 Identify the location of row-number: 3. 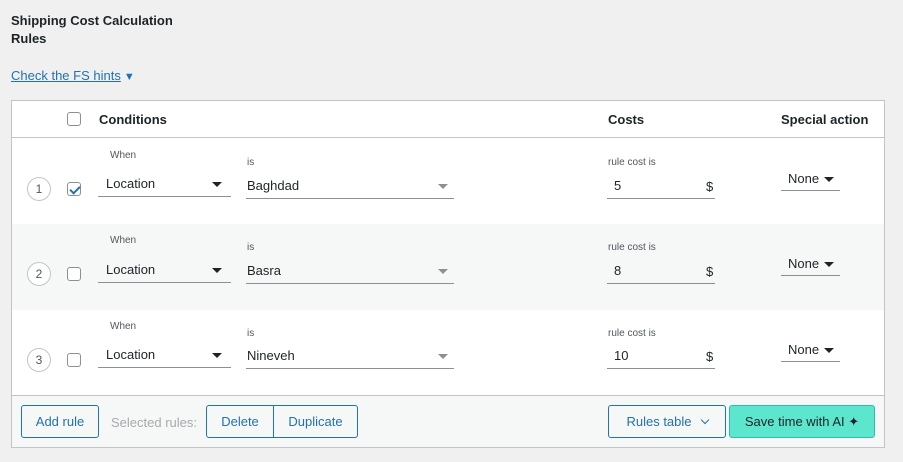
(39, 360).